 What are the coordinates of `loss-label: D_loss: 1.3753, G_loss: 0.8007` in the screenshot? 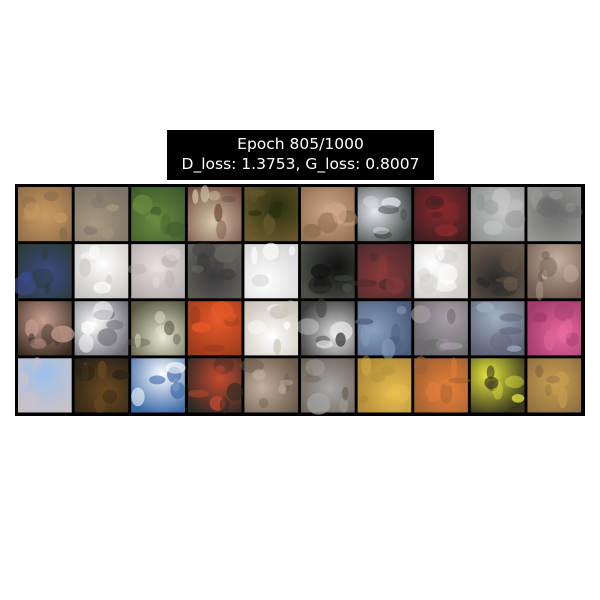 It's located at (300, 164).